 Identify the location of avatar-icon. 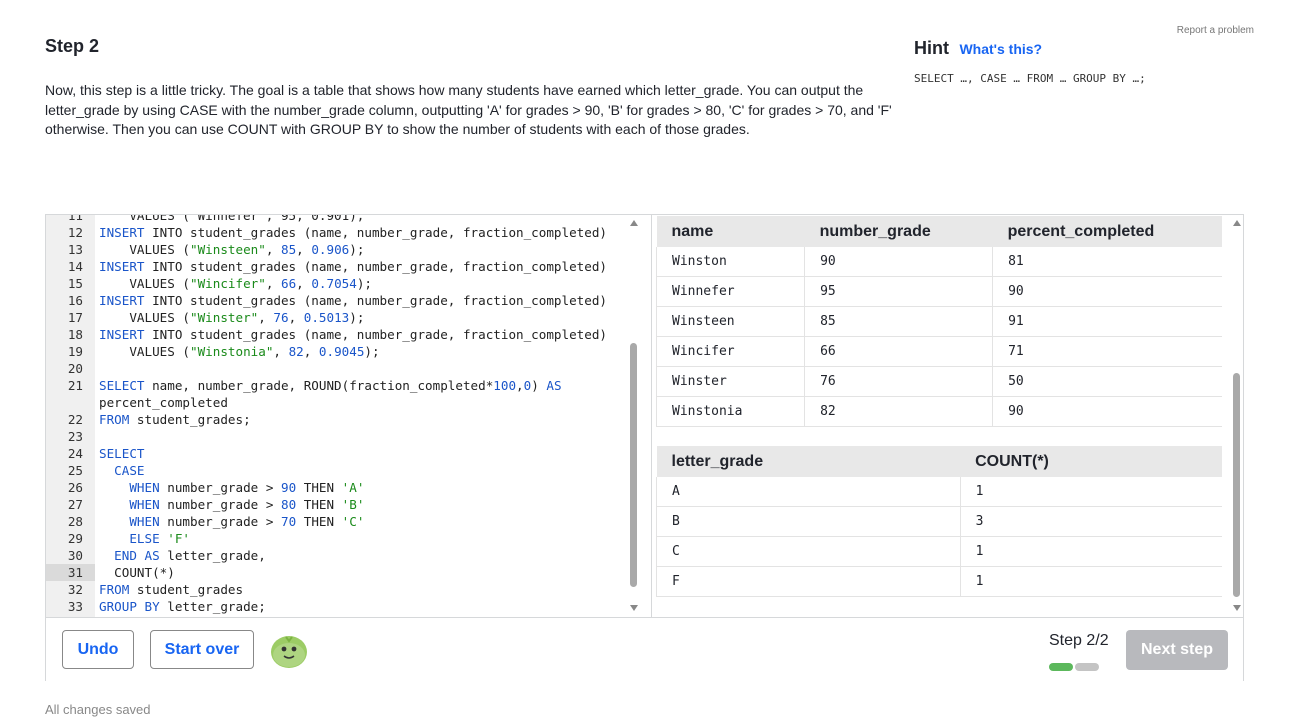
(289, 652).